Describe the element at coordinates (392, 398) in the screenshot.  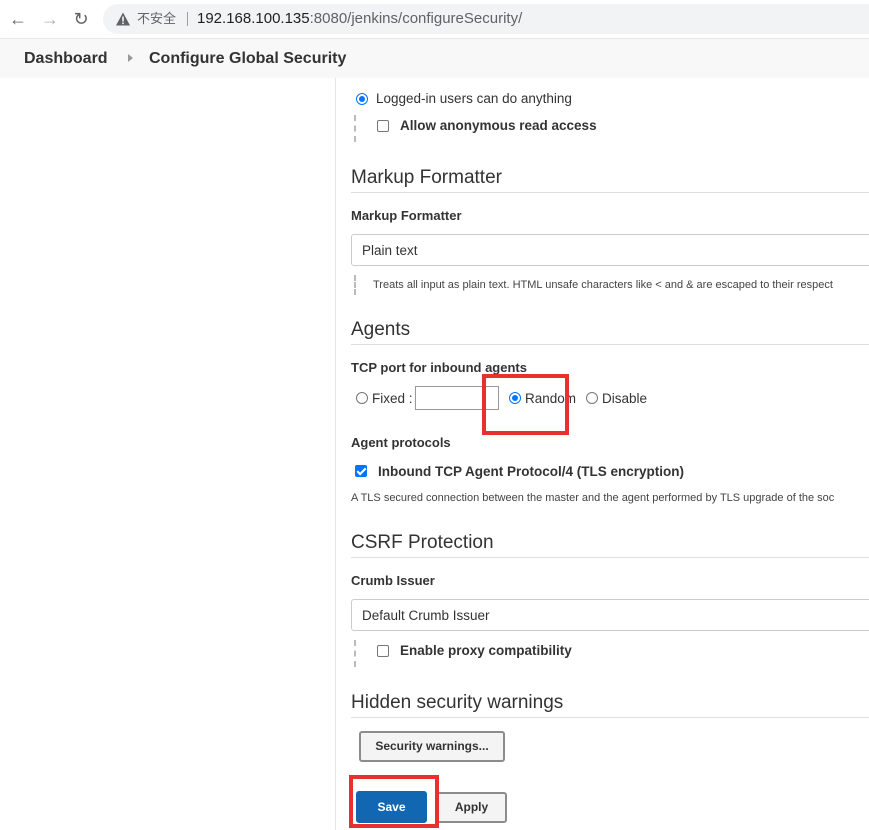
I see `fixed-port-label: Fixed :` at that location.